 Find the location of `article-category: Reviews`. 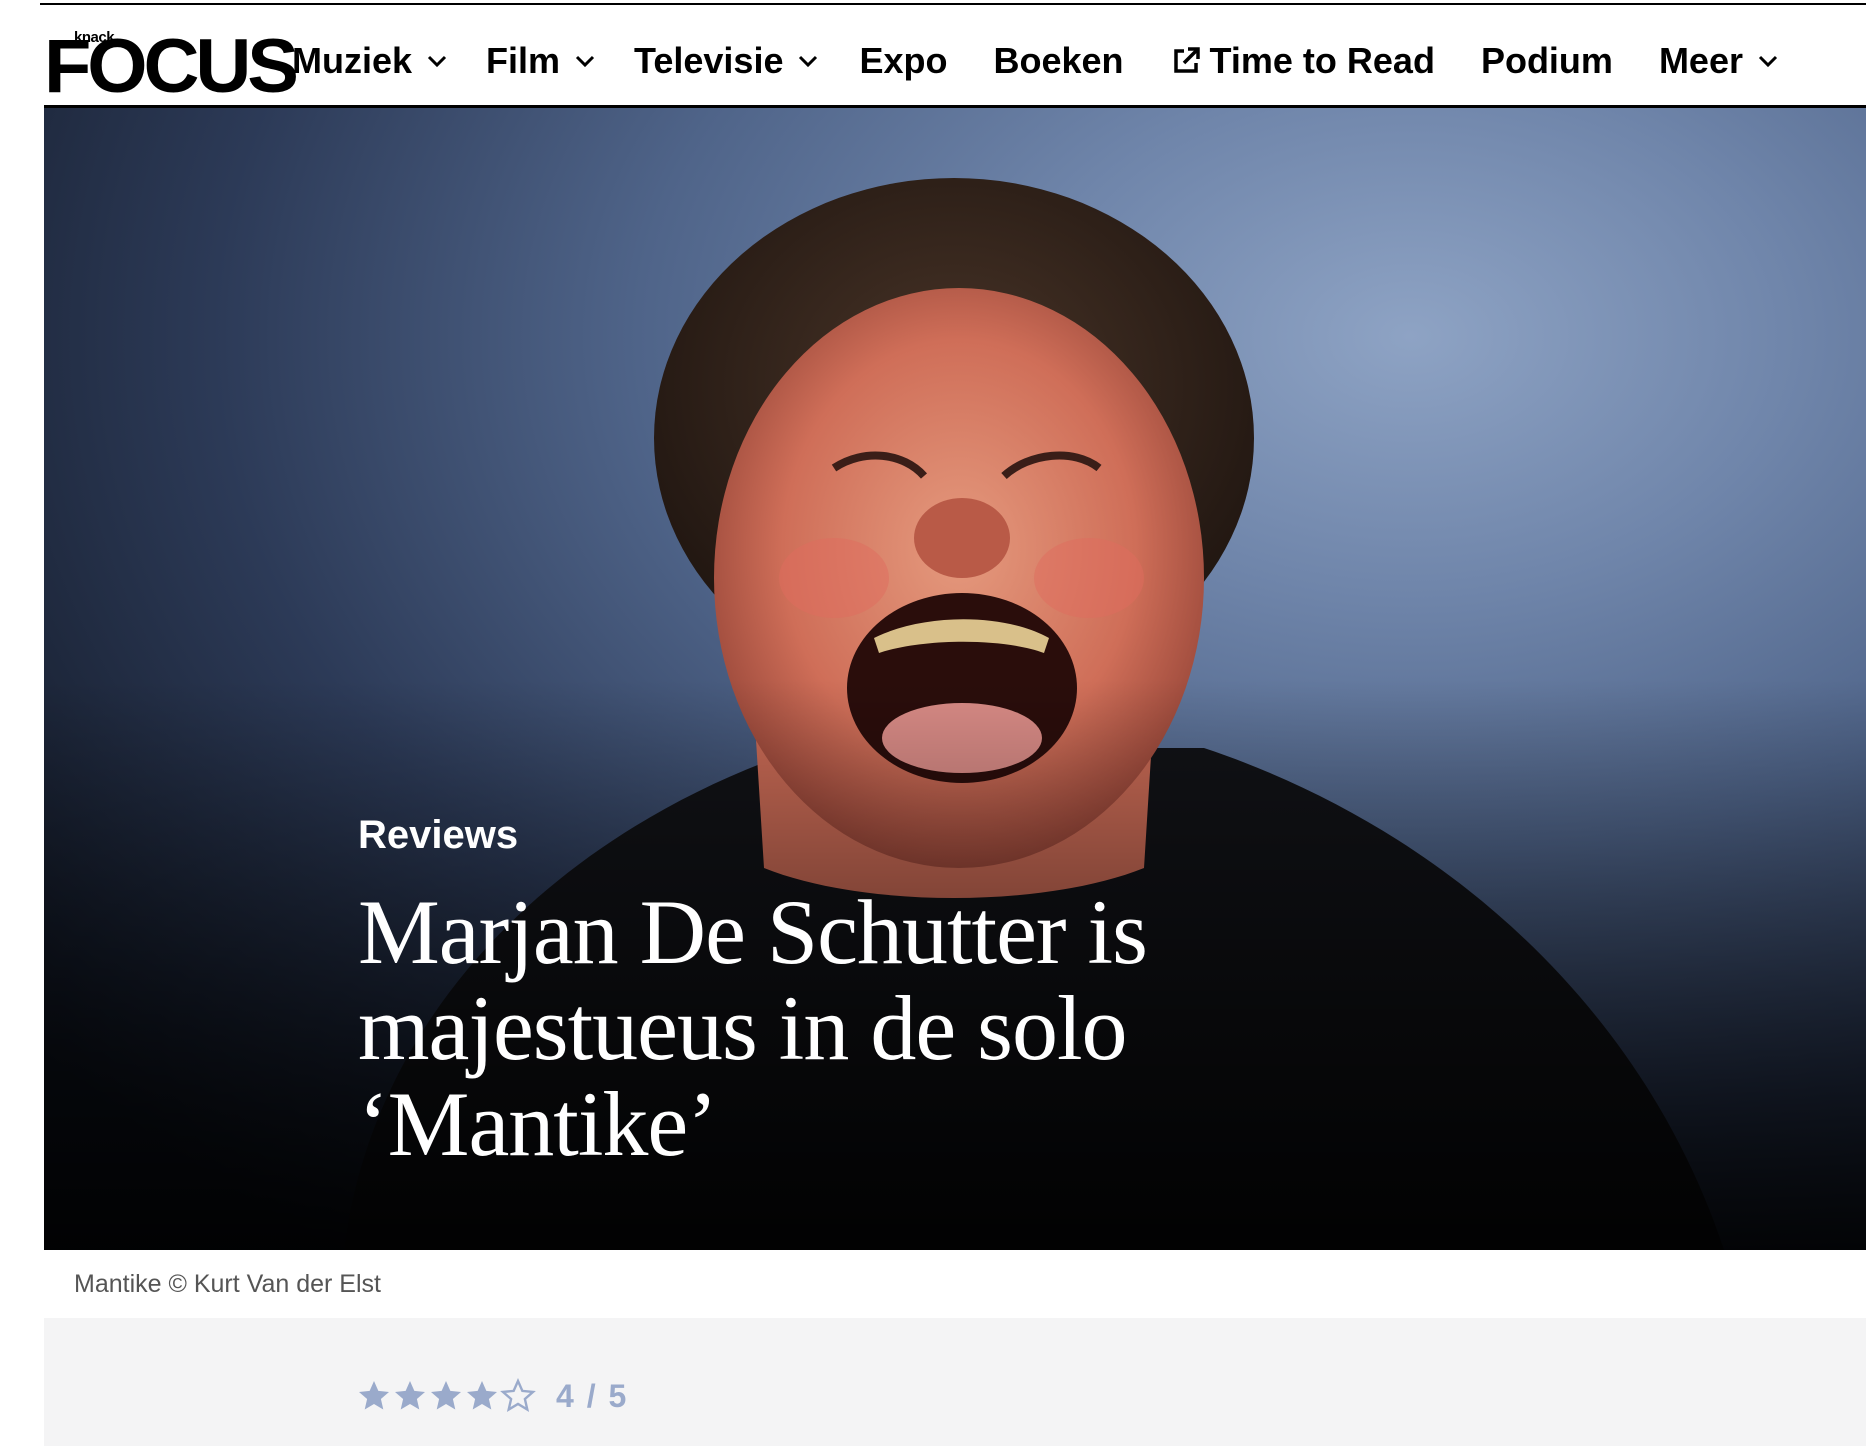

article-category: Reviews is located at coordinates (858, 835).